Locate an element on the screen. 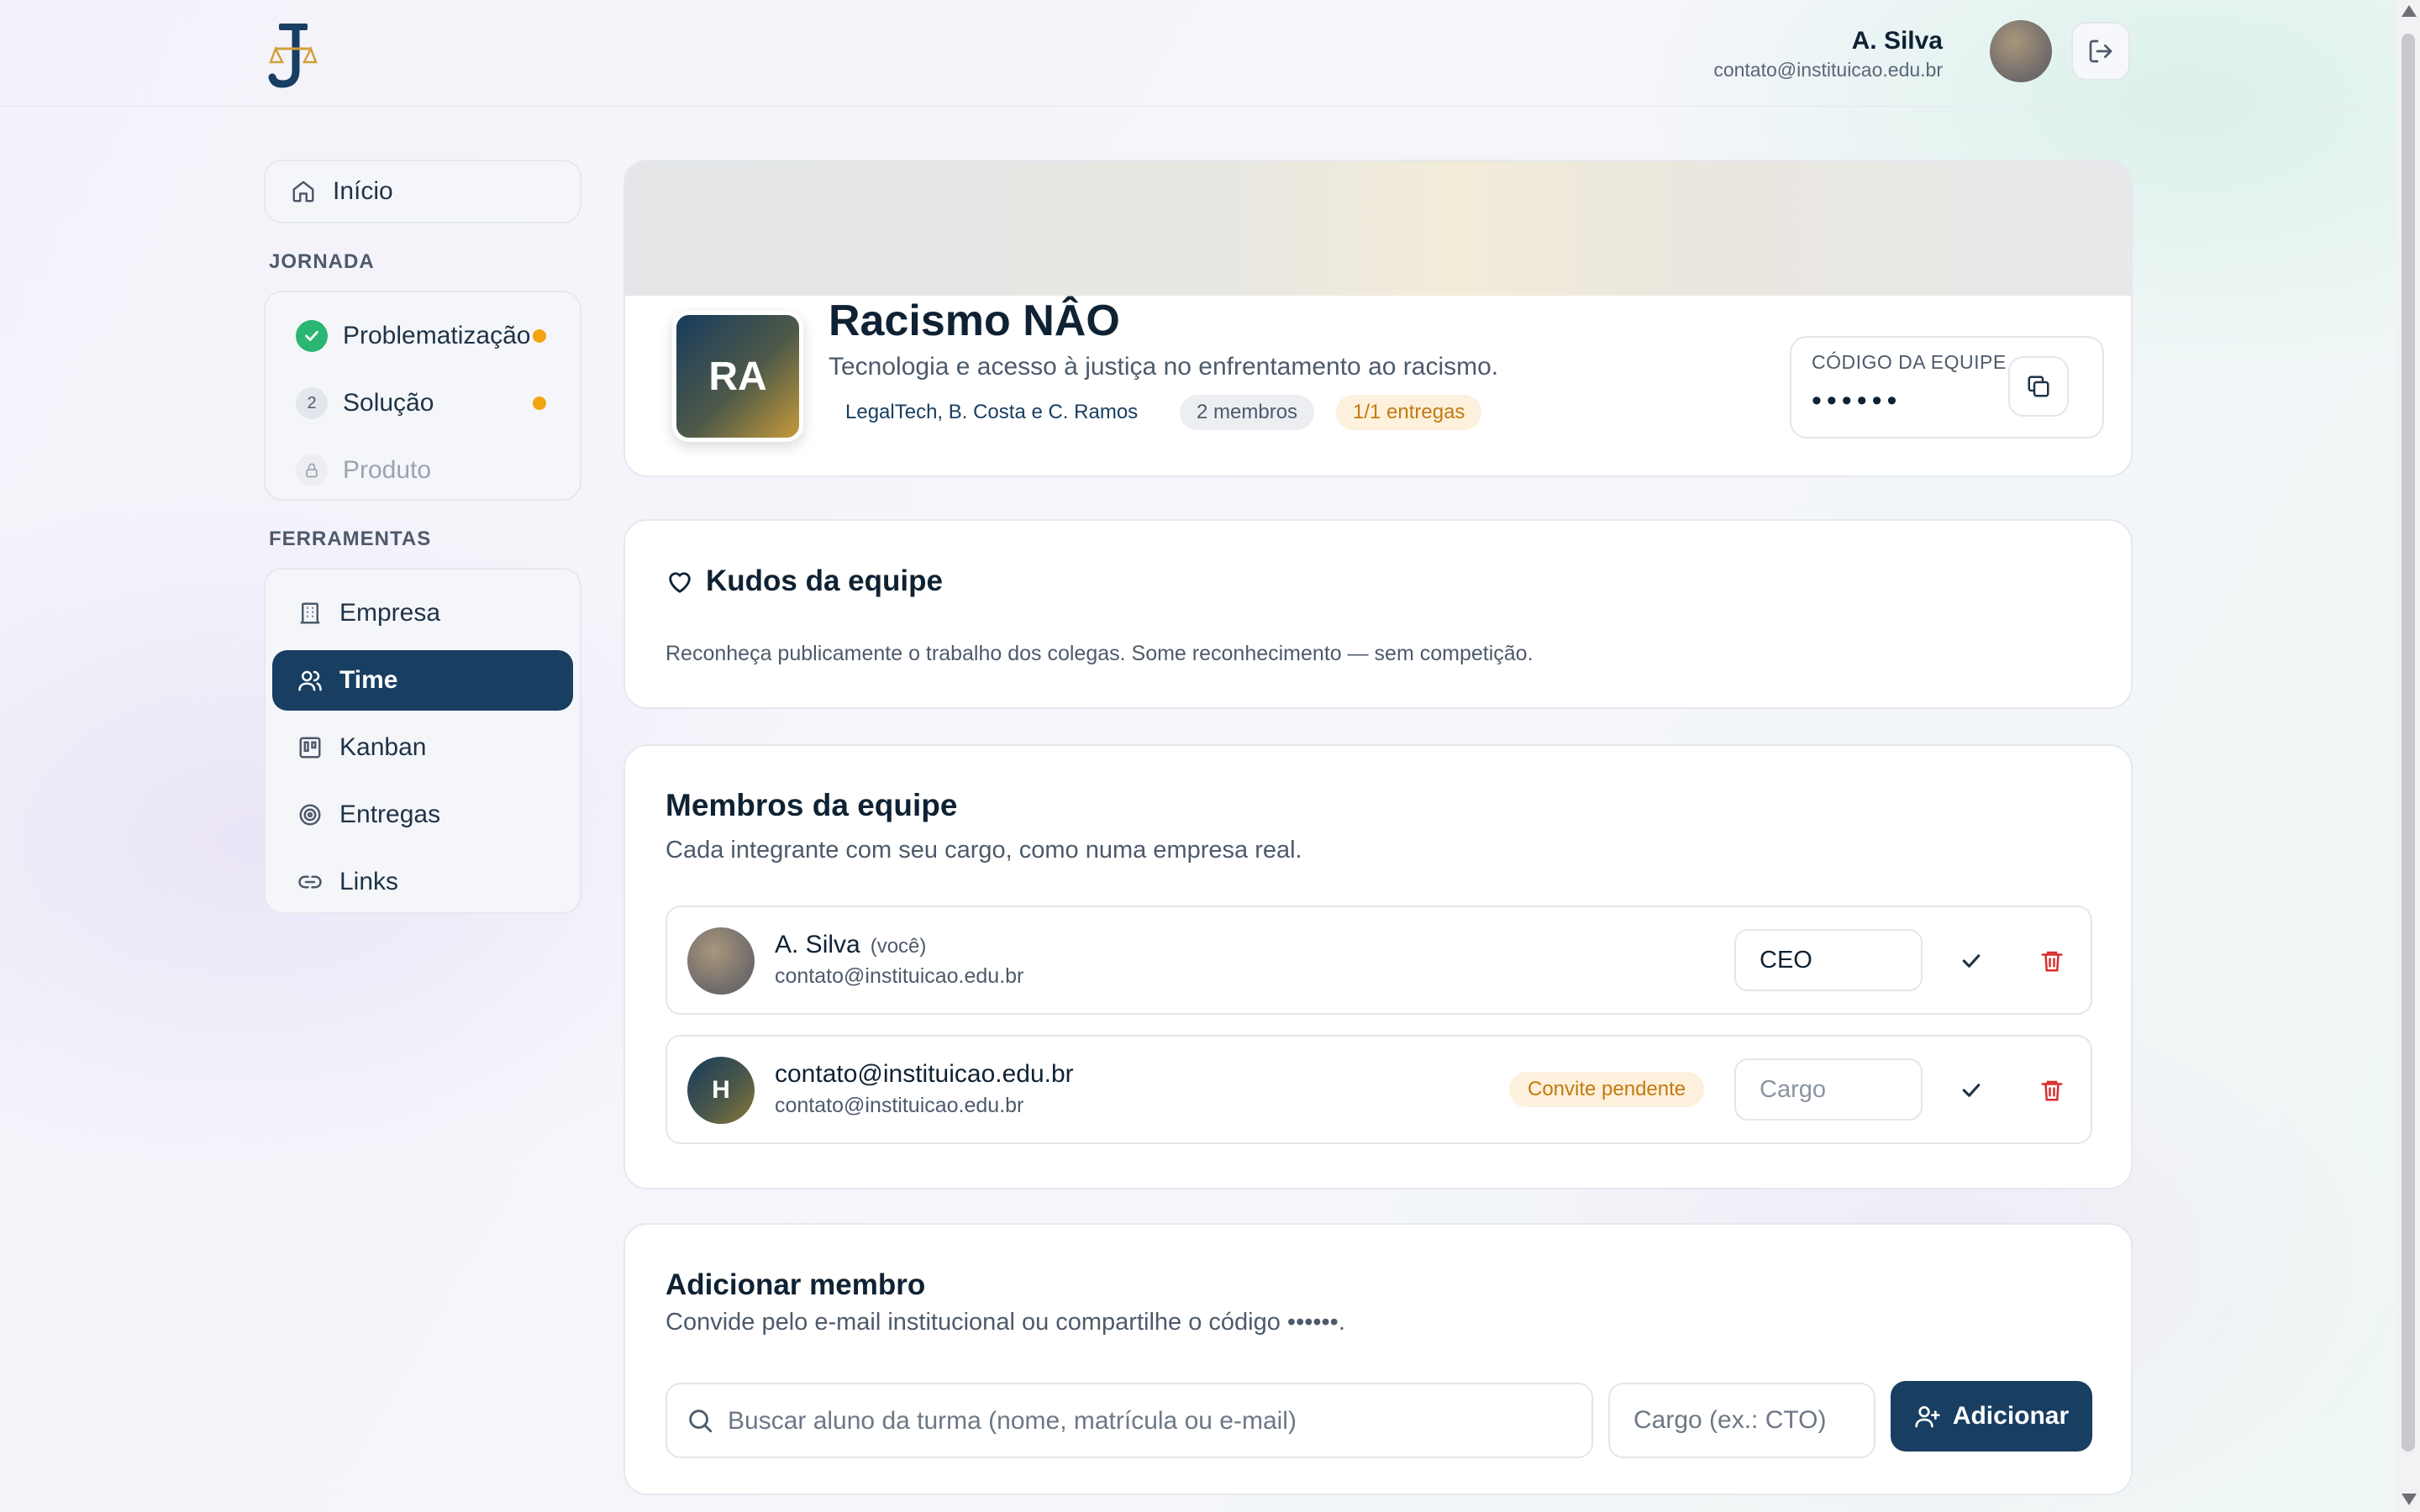 This screenshot has width=2420, height=1512. user-email: contato@instituicao.edu.br is located at coordinates (1828, 70).